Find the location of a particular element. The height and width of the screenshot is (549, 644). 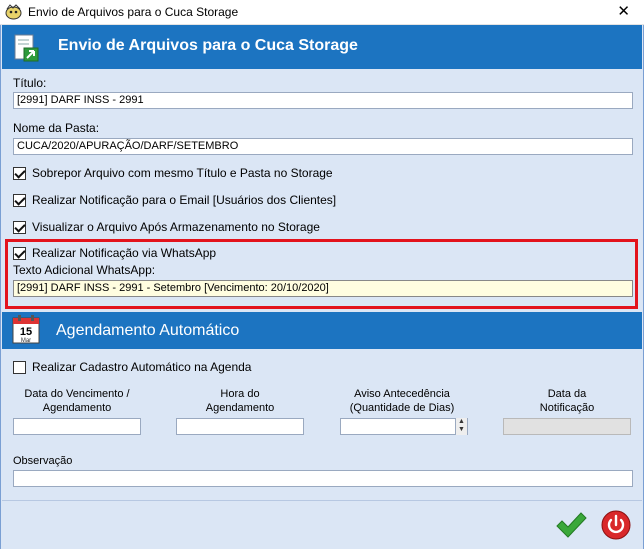

whatsapp-checkbox is located at coordinates (19, 253).